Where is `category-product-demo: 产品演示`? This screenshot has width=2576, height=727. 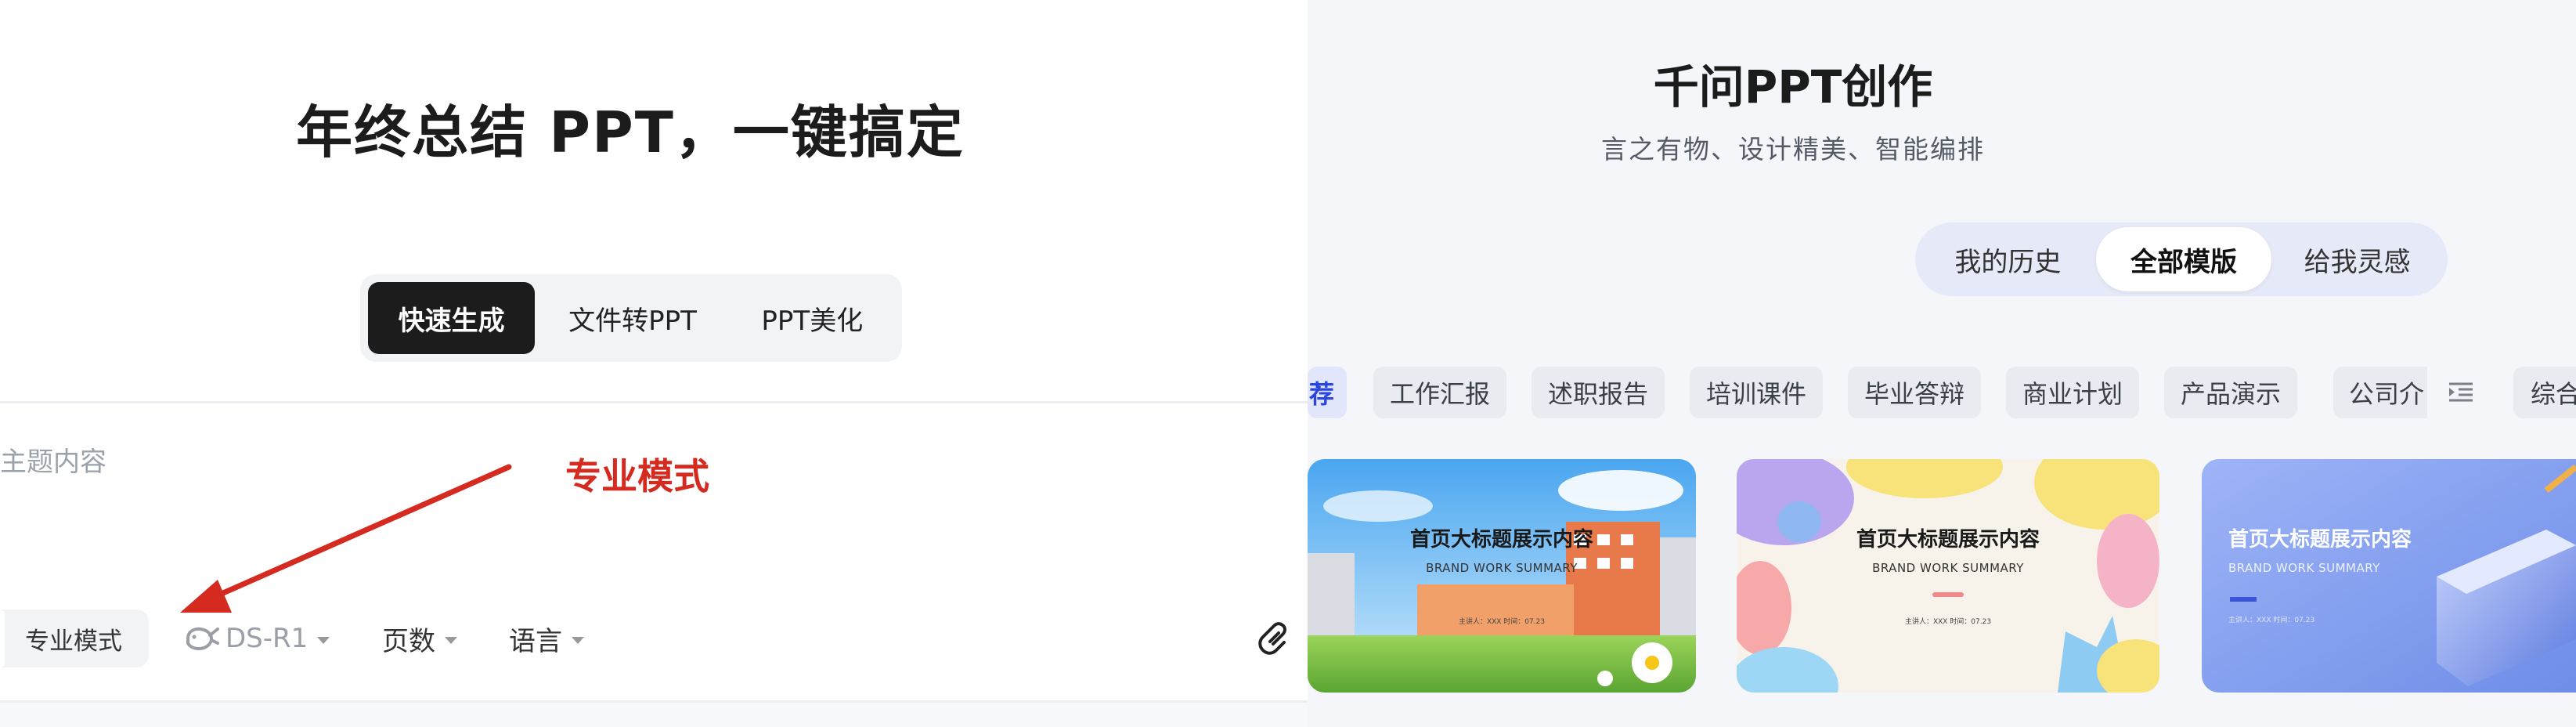 category-product-demo: 产品演示 is located at coordinates (2230, 392).